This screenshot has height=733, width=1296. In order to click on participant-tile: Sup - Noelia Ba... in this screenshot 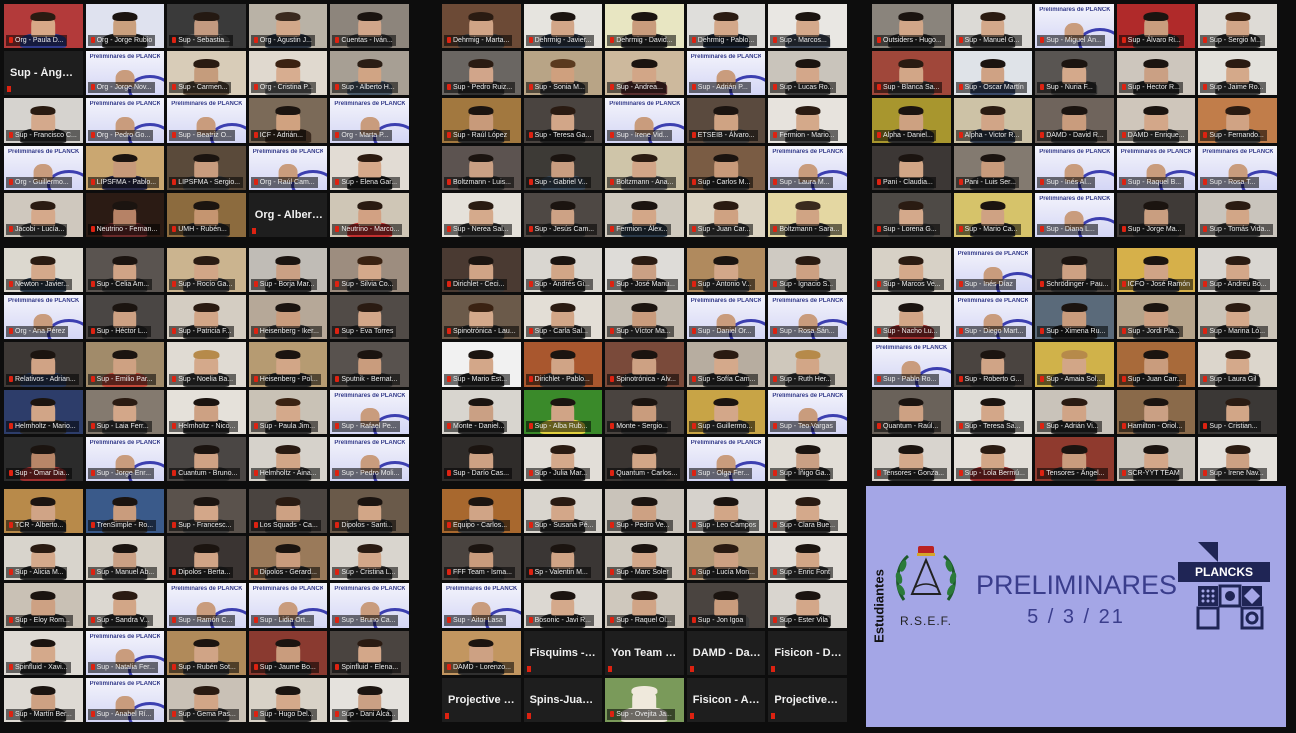, I will do `click(206, 364)`.